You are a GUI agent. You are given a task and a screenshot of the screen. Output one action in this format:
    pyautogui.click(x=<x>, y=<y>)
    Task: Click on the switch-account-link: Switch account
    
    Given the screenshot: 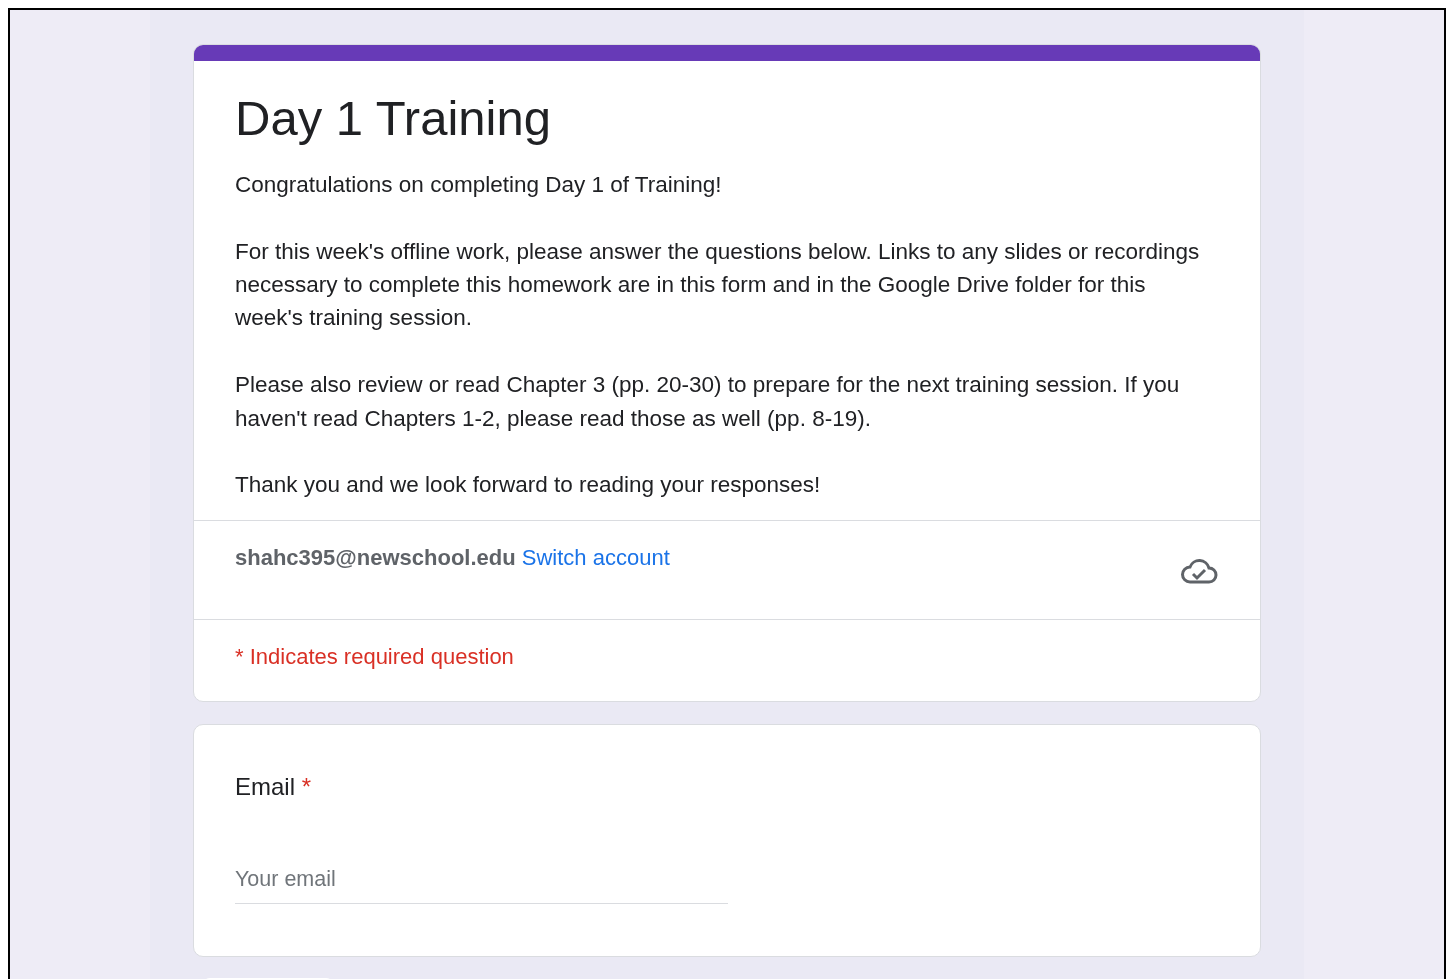 What is the action you would take?
    pyautogui.click(x=595, y=557)
    